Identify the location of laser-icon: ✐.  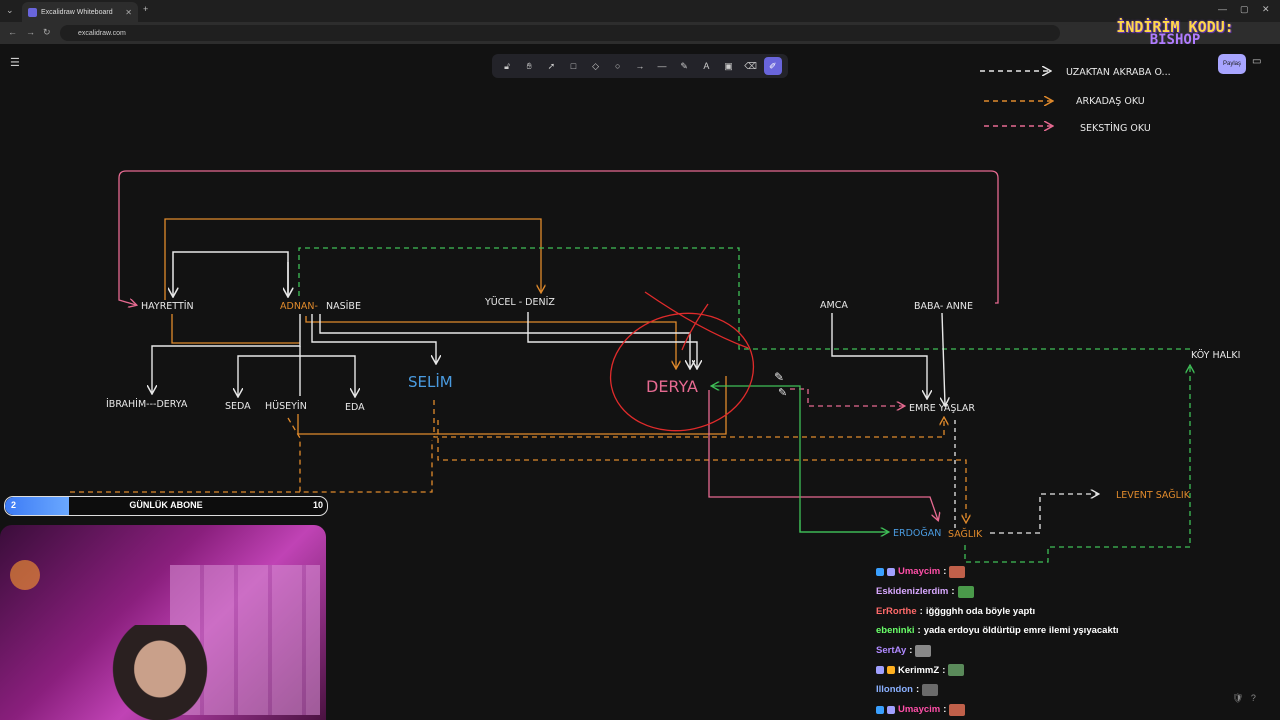
(772, 66).